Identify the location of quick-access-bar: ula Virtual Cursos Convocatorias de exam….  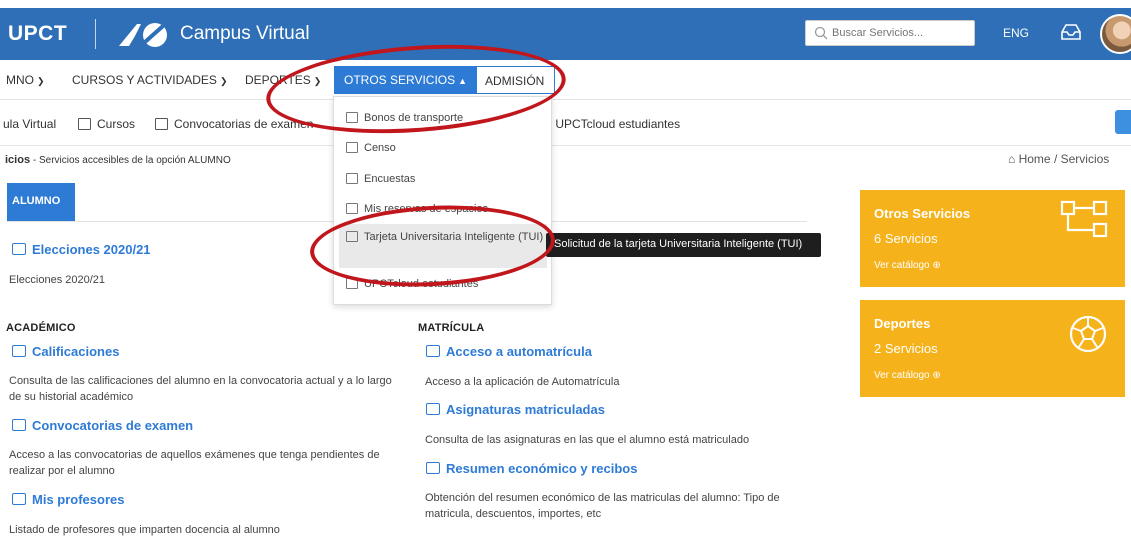
(565, 123).